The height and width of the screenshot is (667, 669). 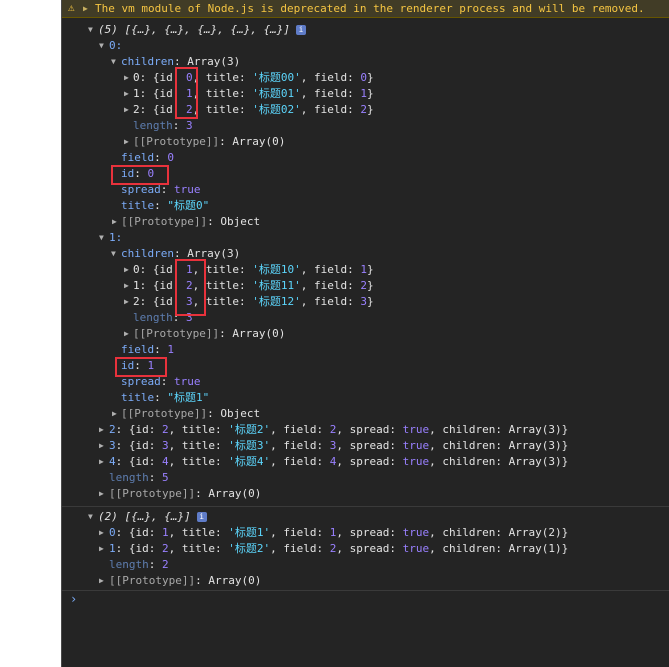 I want to click on field-property: field: 0, so click(x=147, y=157).